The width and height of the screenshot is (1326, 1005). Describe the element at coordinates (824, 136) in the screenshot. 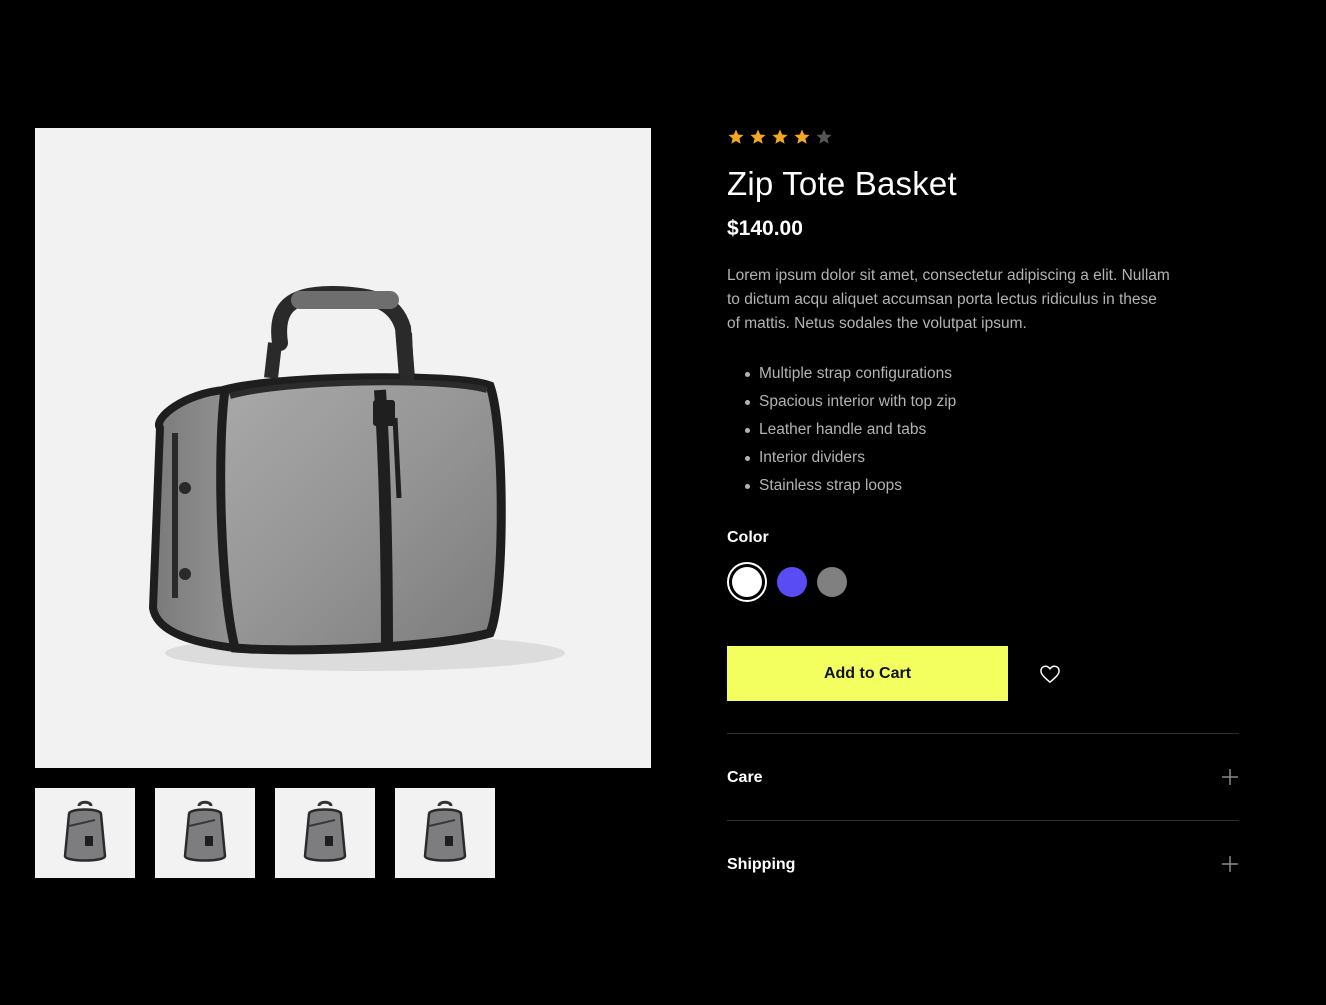

I see `star-empty-icon` at that location.